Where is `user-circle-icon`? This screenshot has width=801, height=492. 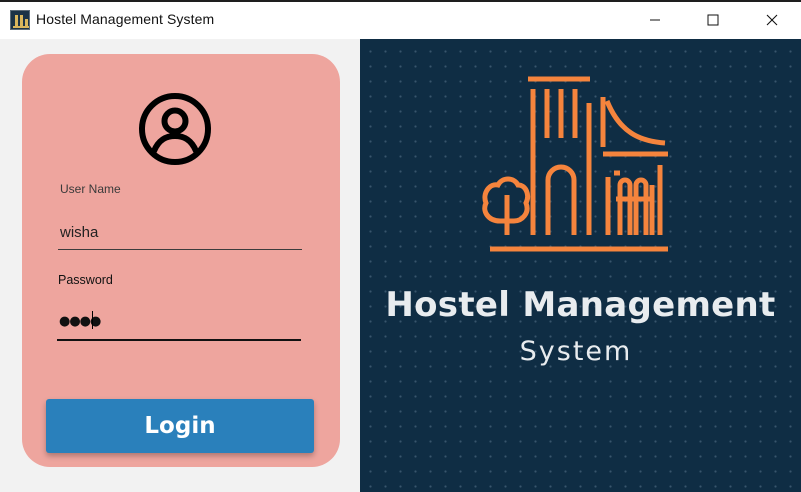 user-circle-icon is located at coordinates (175, 129).